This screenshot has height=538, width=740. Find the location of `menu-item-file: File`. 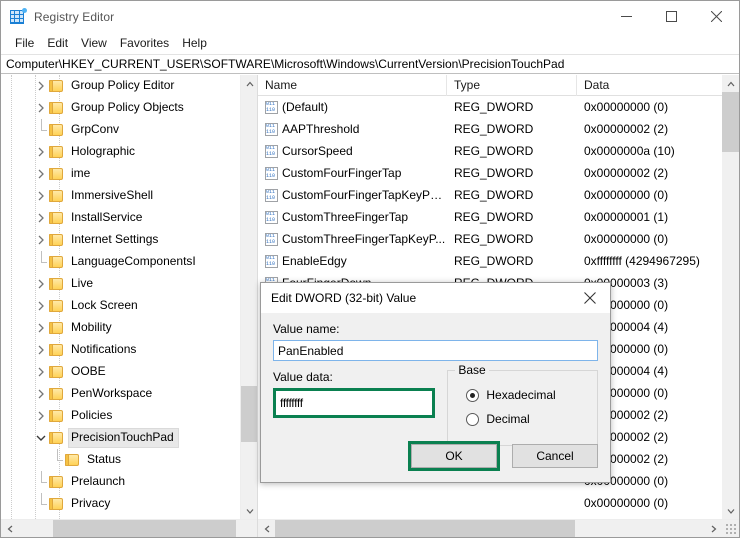

menu-item-file: File is located at coordinates (24, 43).